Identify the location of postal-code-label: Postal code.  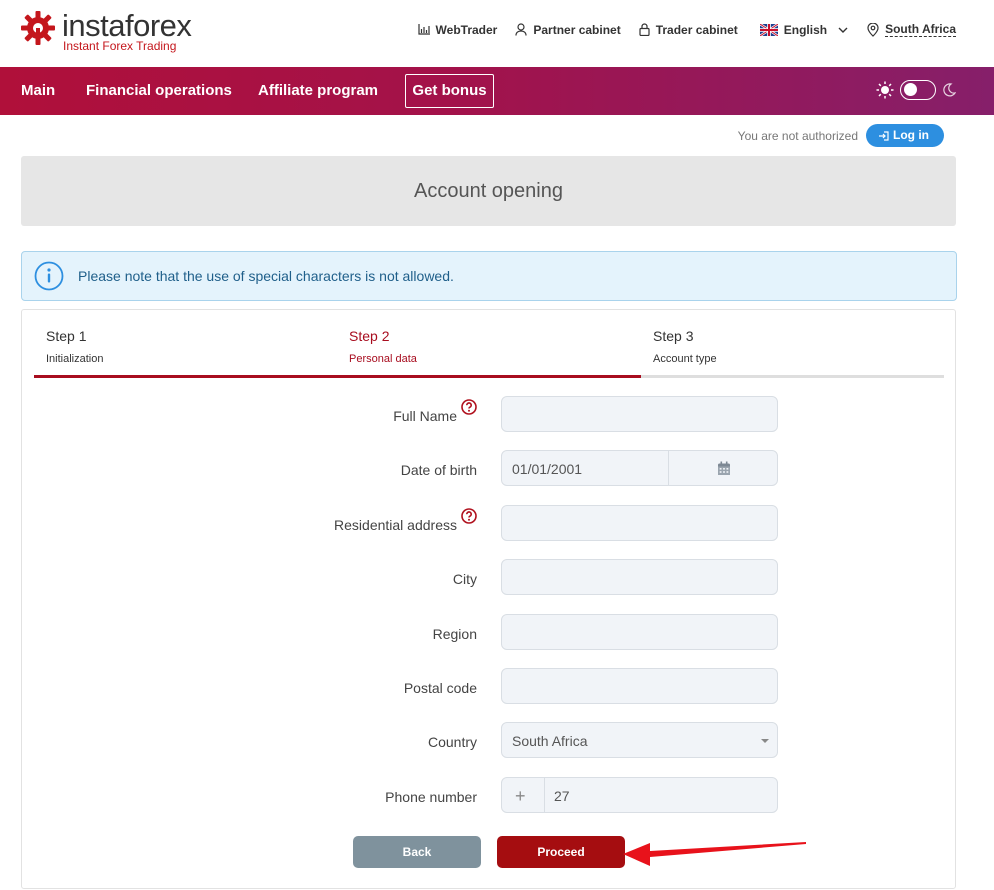
(440, 688).